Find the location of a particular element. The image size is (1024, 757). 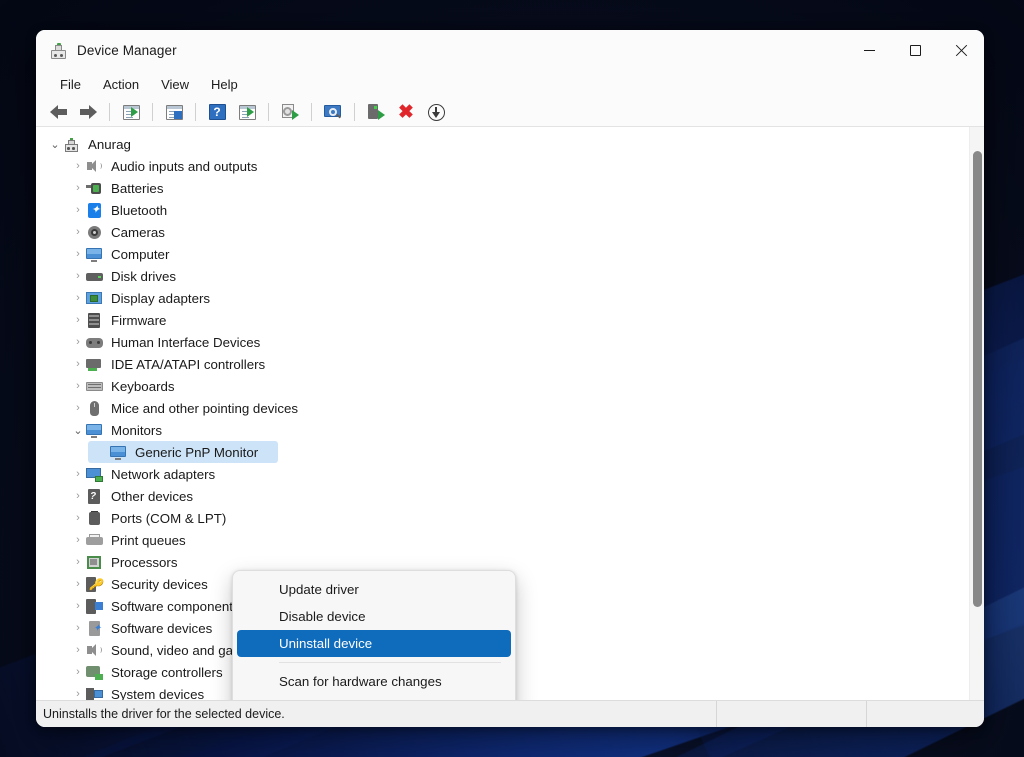

context-menu-item-disable-device: Disable device is located at coordinates (374, 616).